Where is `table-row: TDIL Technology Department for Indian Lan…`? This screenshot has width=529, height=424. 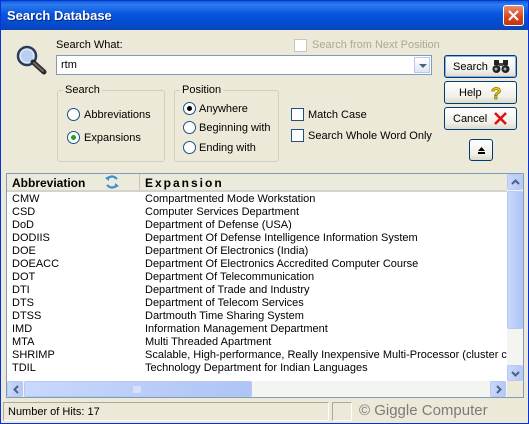
table-row: TDIL Technology Department for Indian Lan… is located at coordinates (258, 368).